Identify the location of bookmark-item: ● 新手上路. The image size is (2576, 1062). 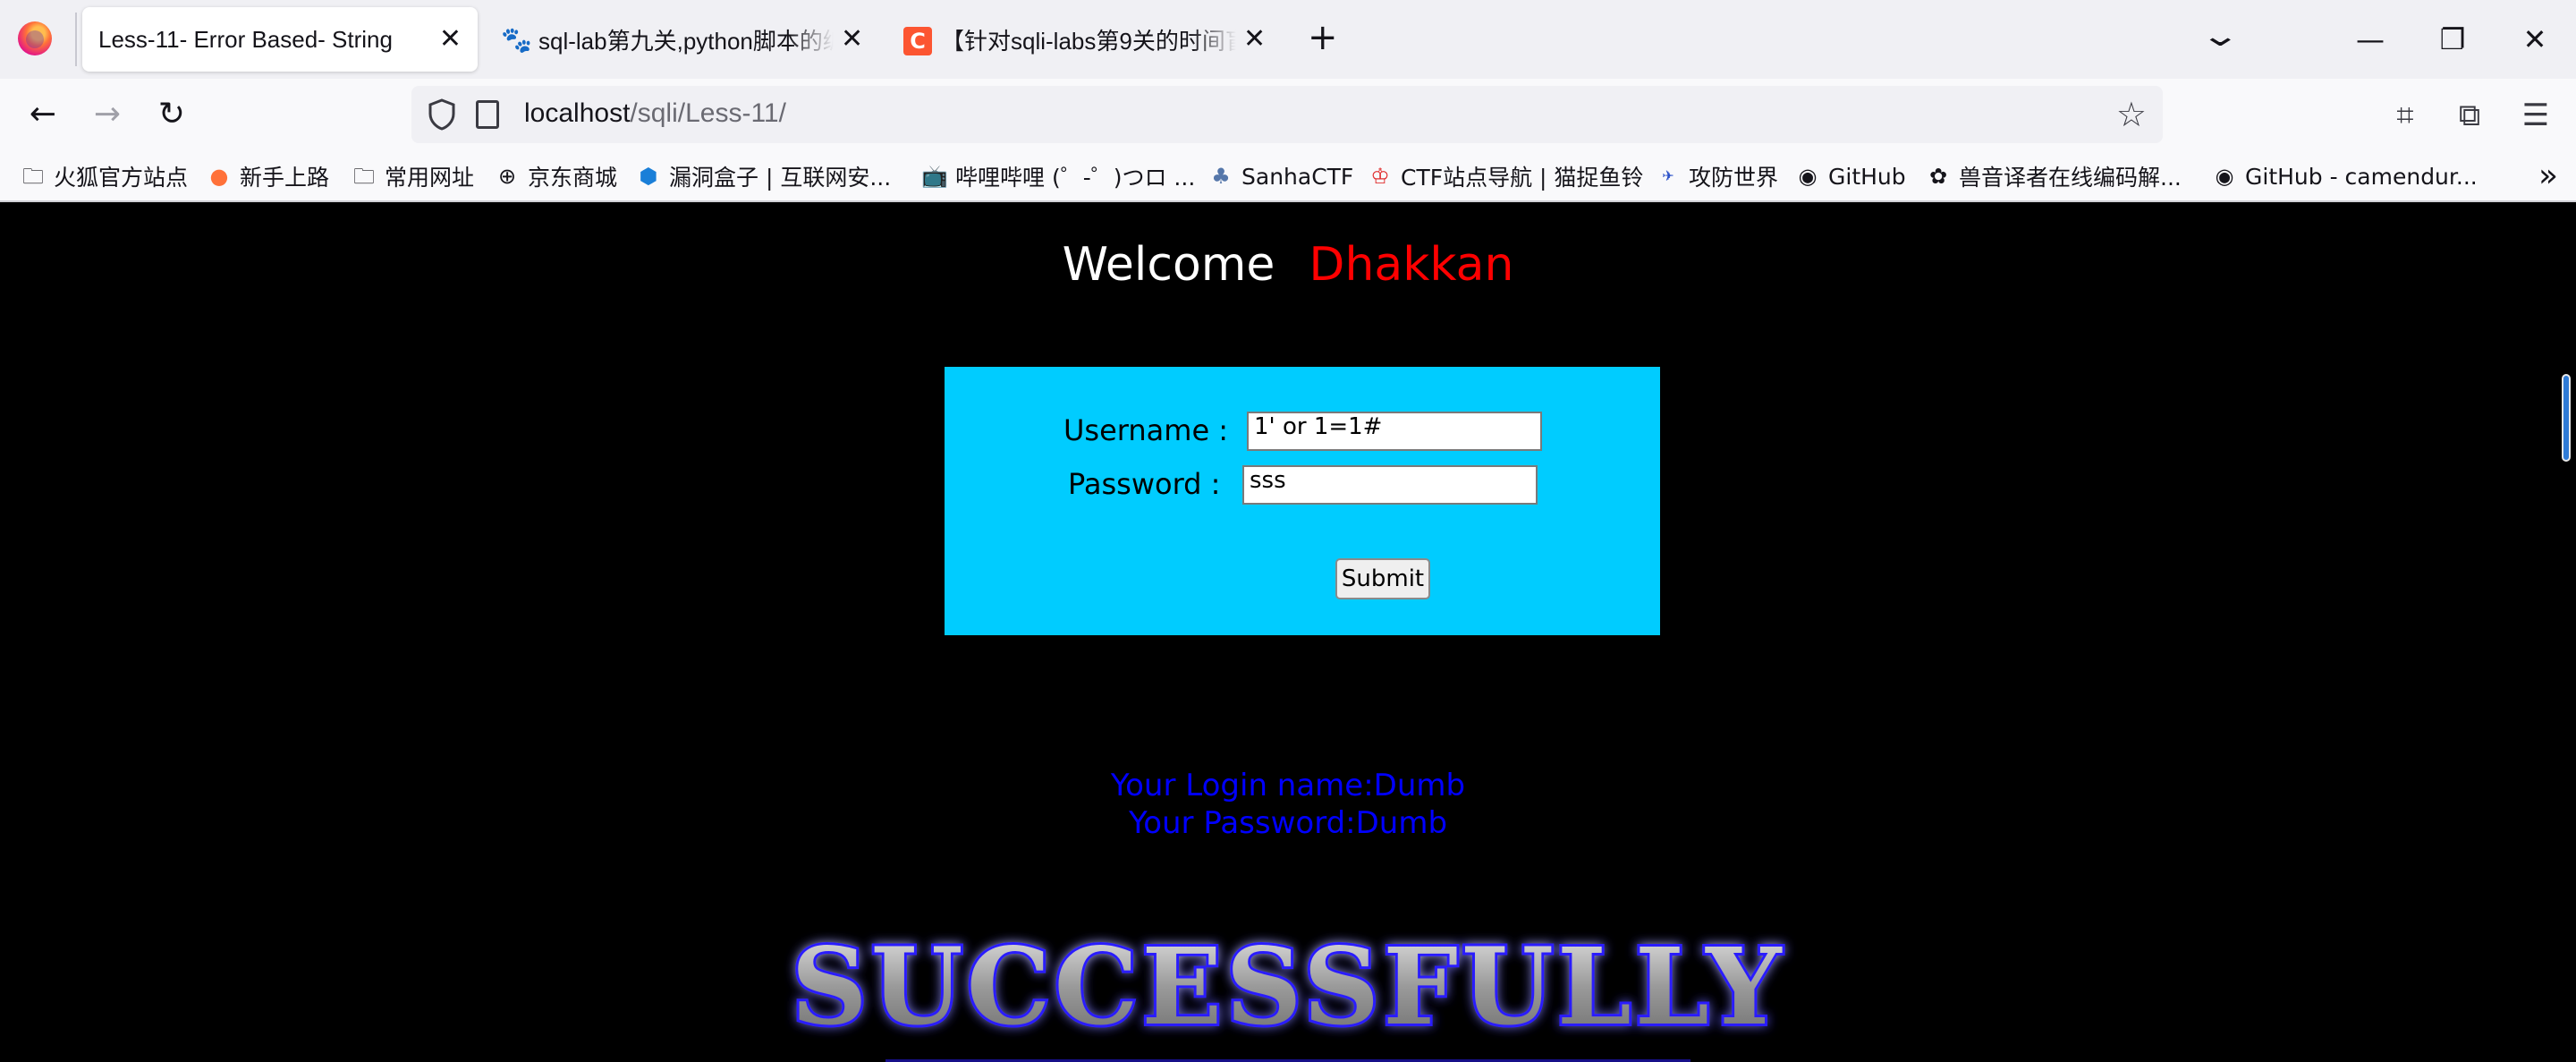
(268, 176).